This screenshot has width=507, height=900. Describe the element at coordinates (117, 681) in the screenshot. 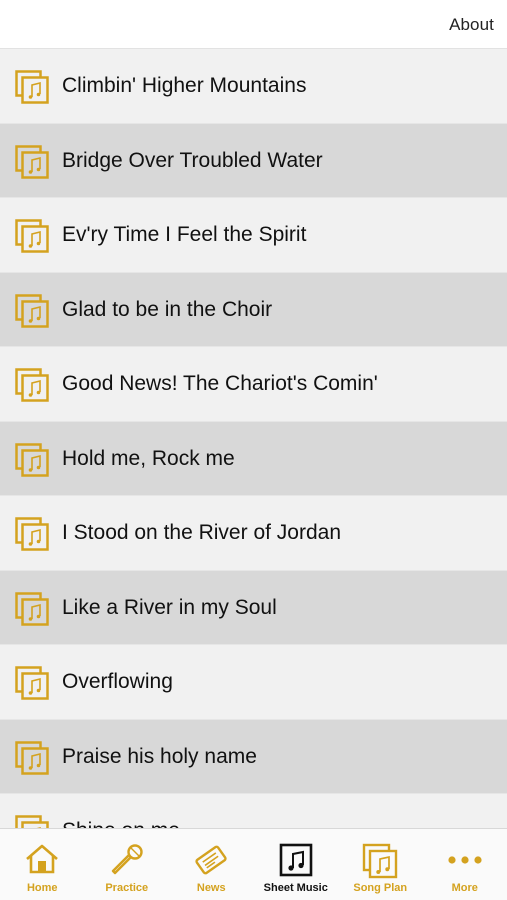

I see `song-title: Overflowing` at that location.